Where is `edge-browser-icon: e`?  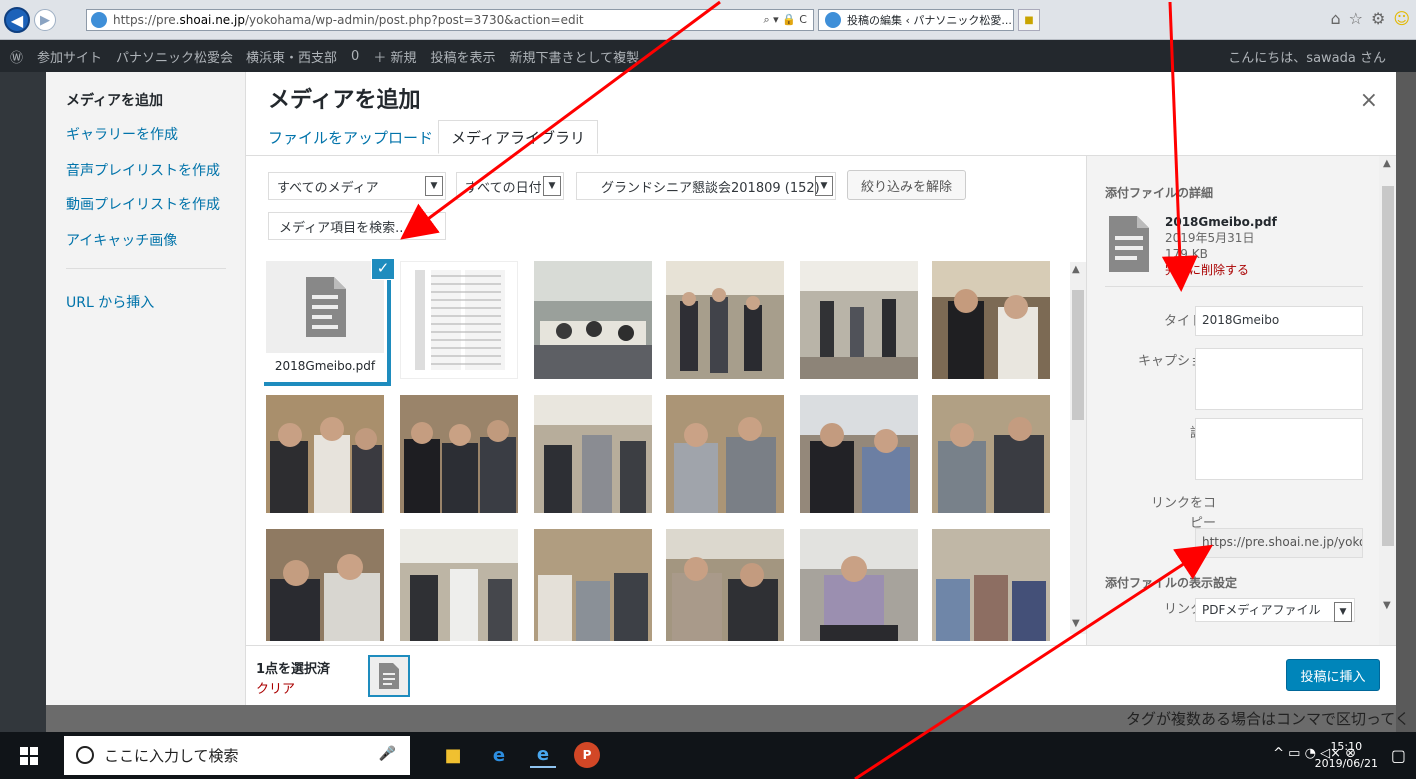
edge-browser-icon: e is located at coordinates (499, 755).